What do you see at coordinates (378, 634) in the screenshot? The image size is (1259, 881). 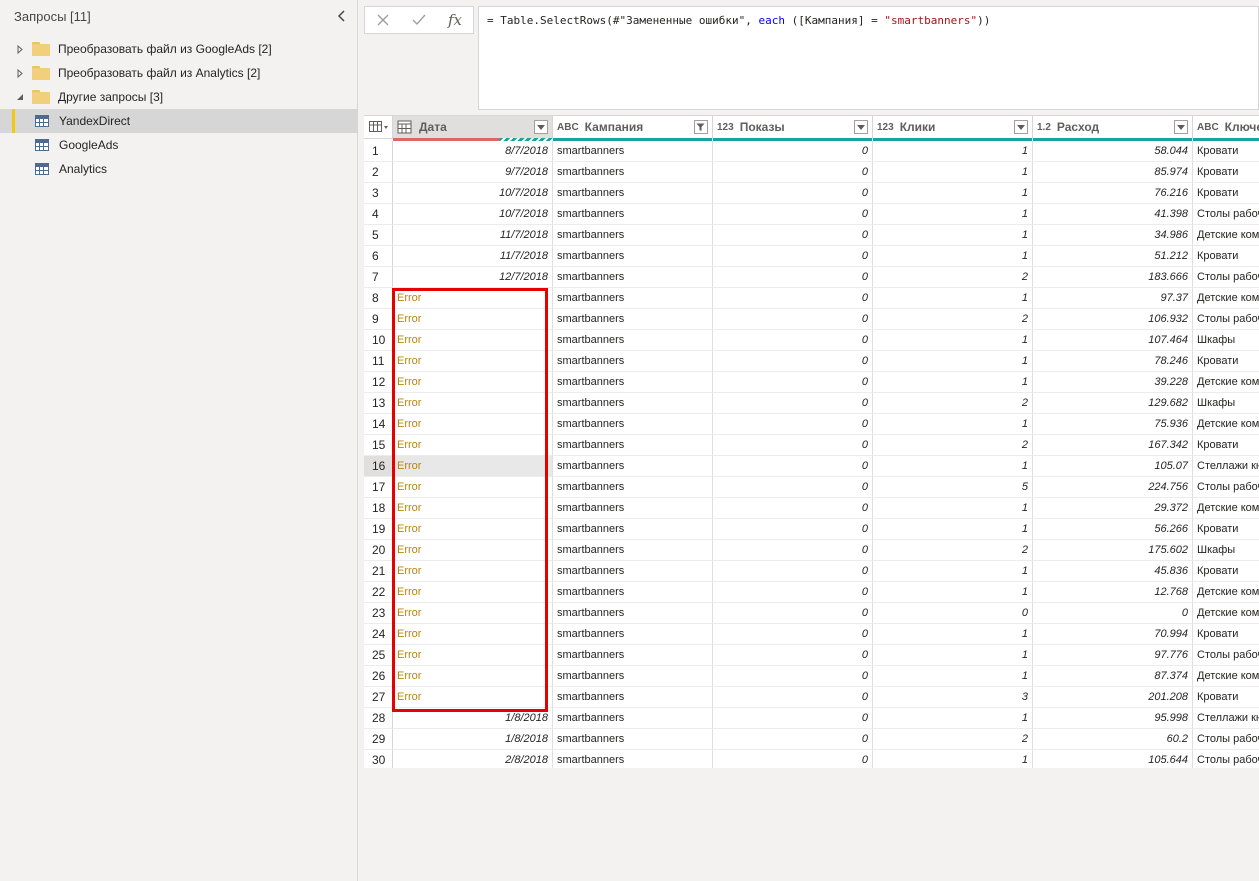 I see `row-number: 24` at bounding box center [378, 634].